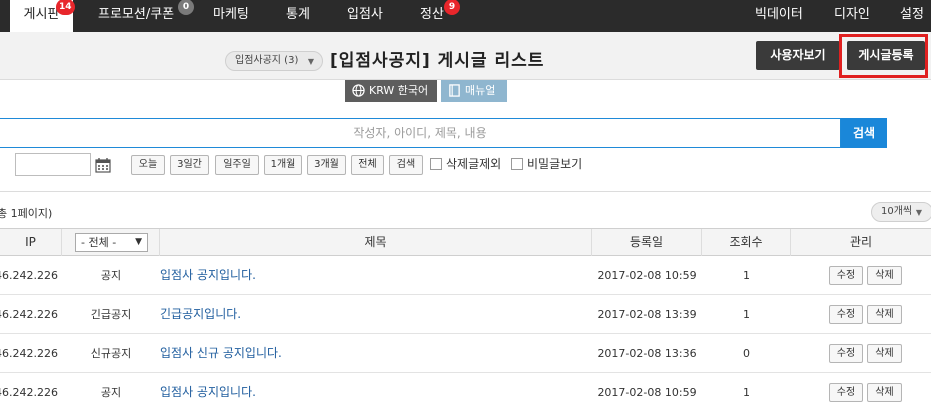 This screenshot has height=406, width=931. What do you see at coordinates (897, 211) in the screenshot?
I see `per-page-value: 10개씩` at bounding box center [897, 211].